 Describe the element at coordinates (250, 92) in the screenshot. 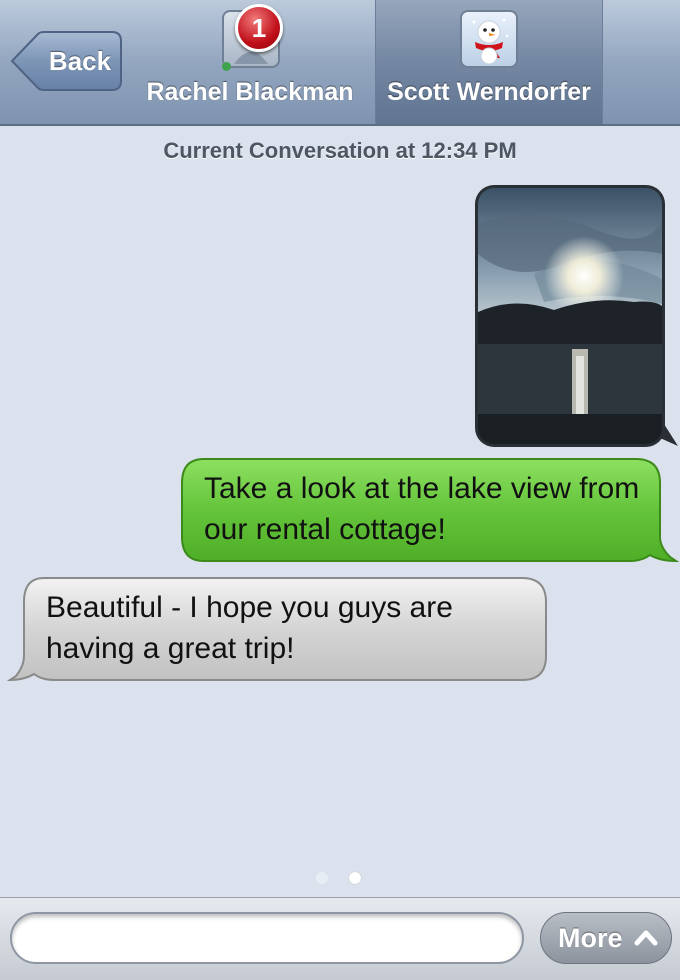

I see `contact-name: Rachel Blackman` at that location.